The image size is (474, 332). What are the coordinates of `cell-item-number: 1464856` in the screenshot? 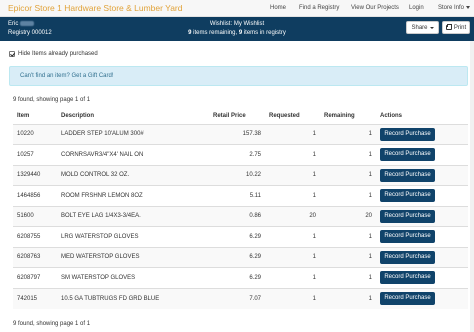 It's located at (35, 195).